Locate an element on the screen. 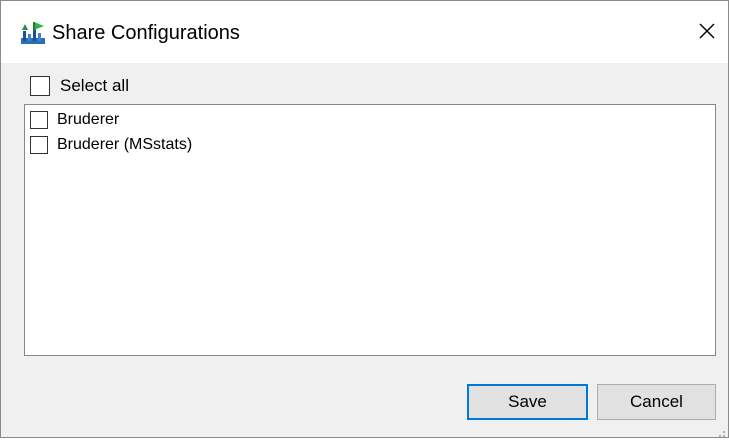 The width and height of the screenshot is (729, 443). list-item-label: Bruderer (MSstats) is located at coordinates (124, 145).